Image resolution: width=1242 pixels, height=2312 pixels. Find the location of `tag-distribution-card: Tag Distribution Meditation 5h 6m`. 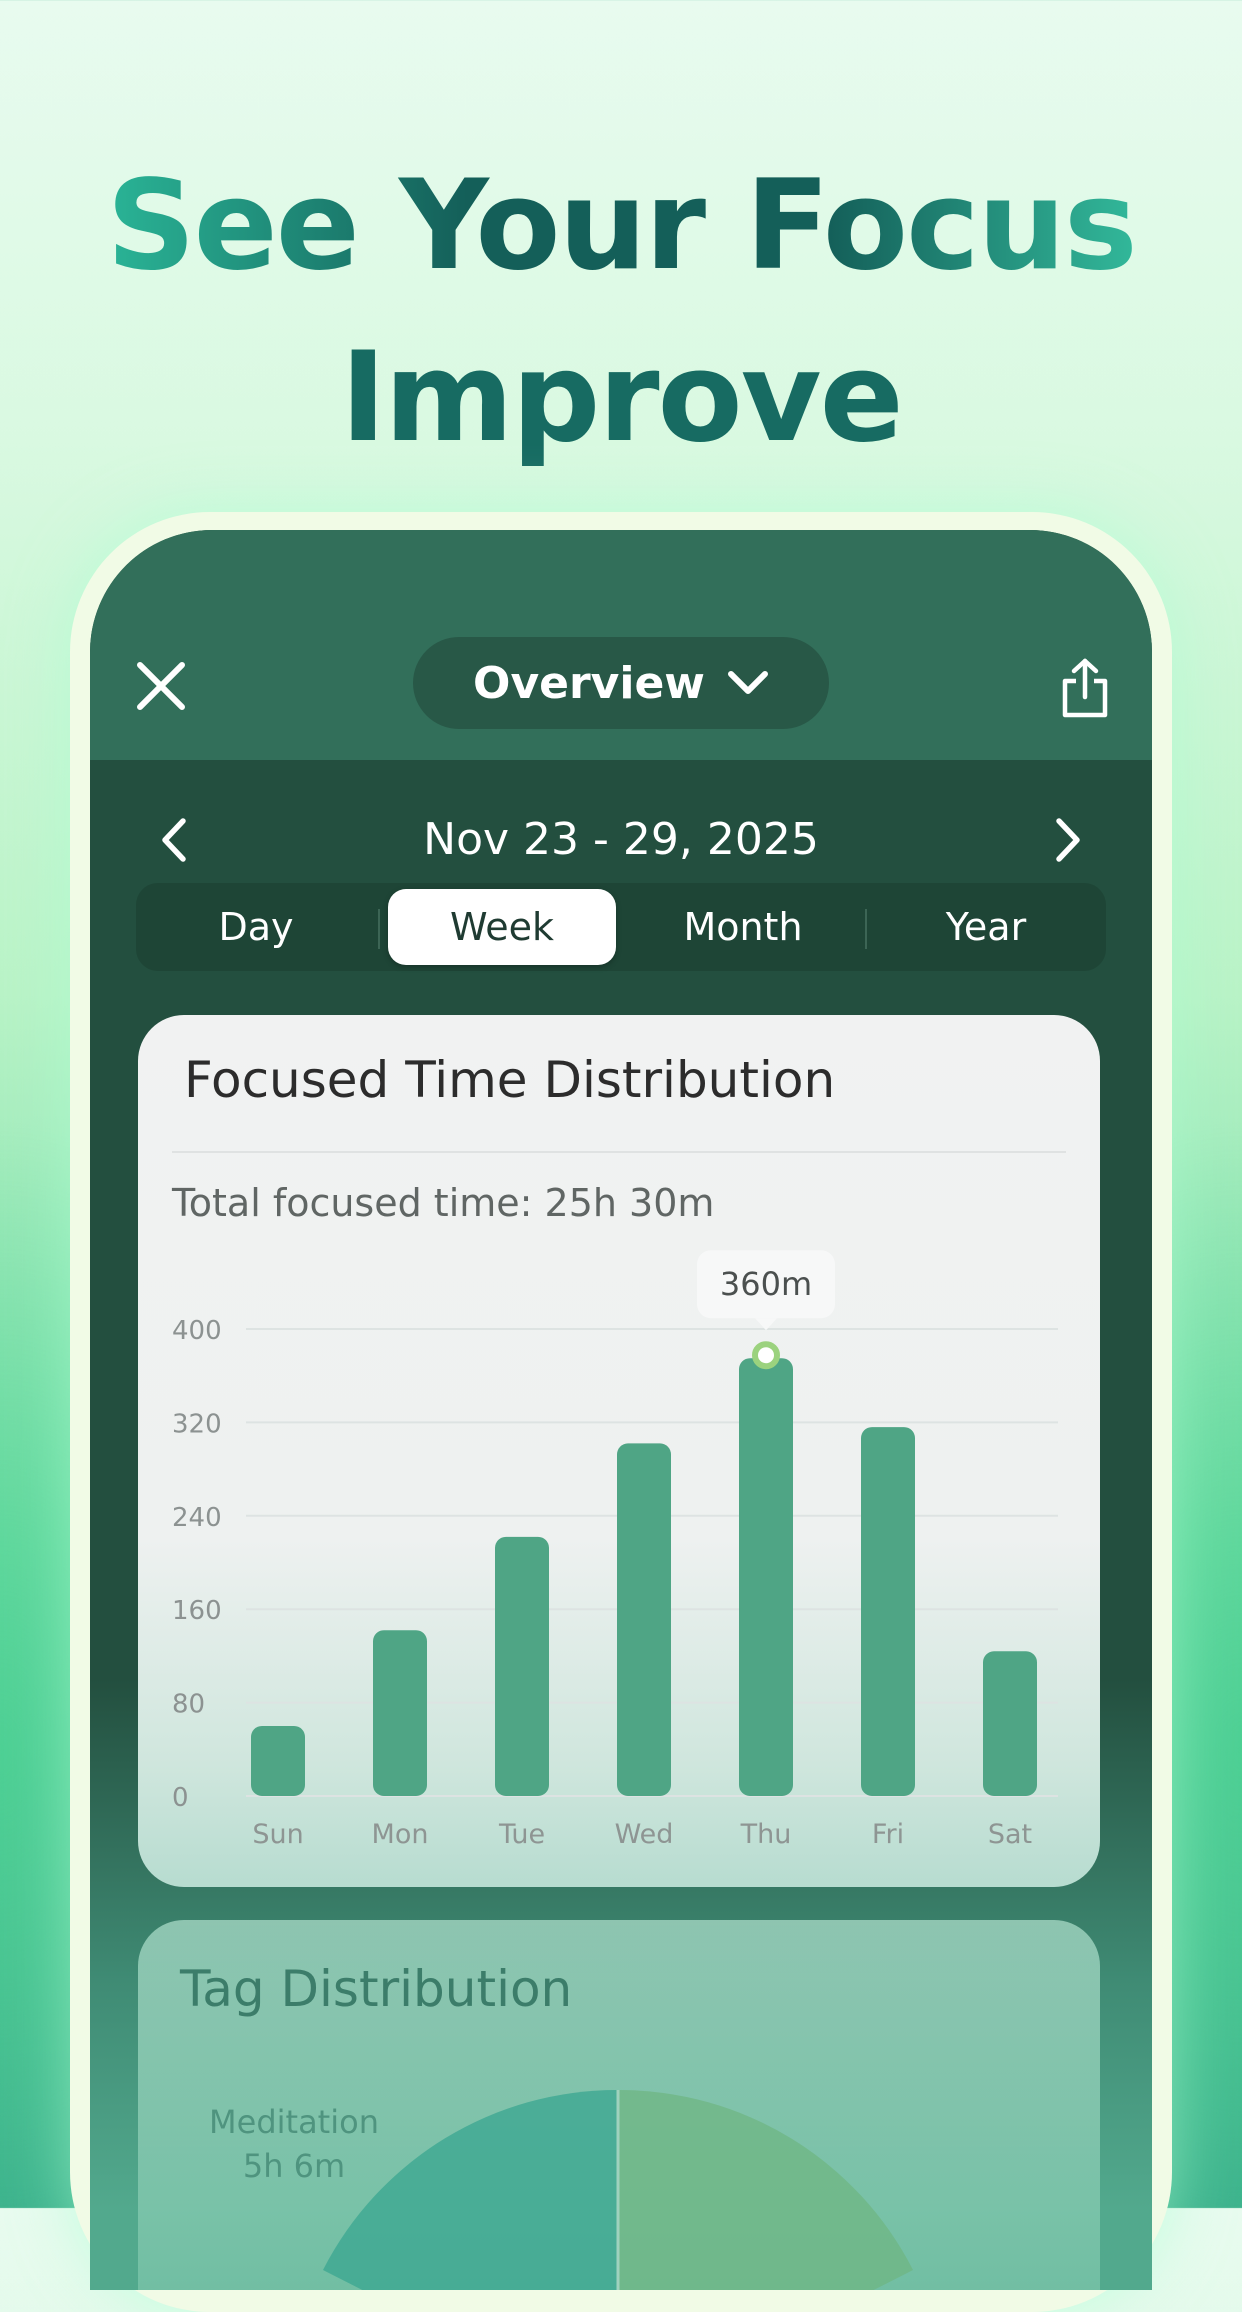

tag-distribution-card: Tag Distribution Meditation 5h 6m is located at coordinates (619, 2105).